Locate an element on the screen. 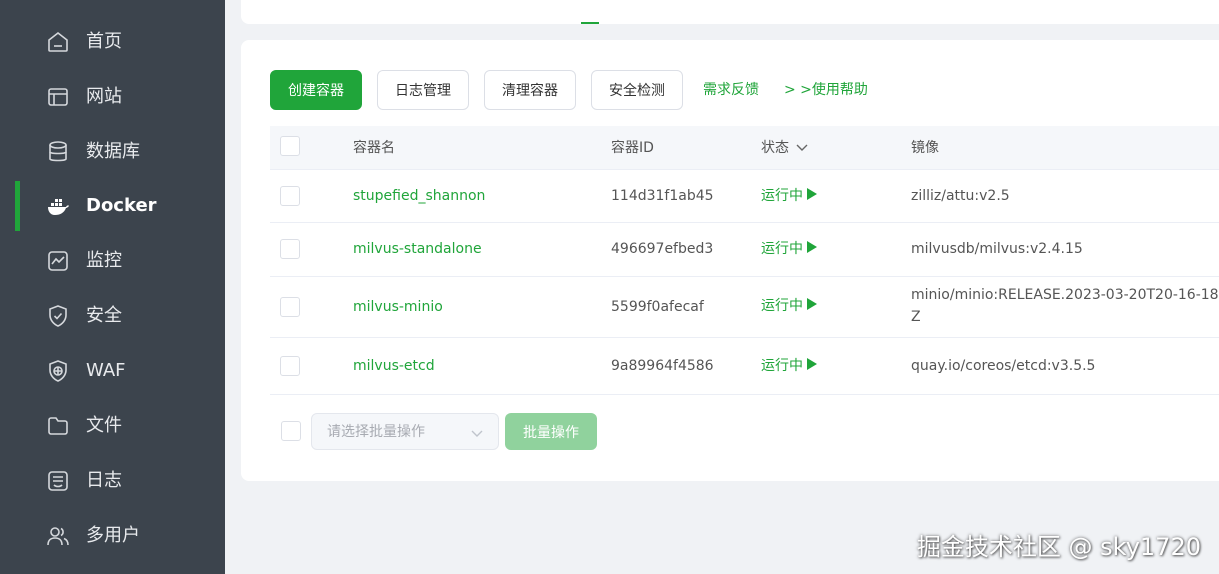 The width and height of the screenshot is (1219, 574). folder-icon is located at coordinates (58, 426).